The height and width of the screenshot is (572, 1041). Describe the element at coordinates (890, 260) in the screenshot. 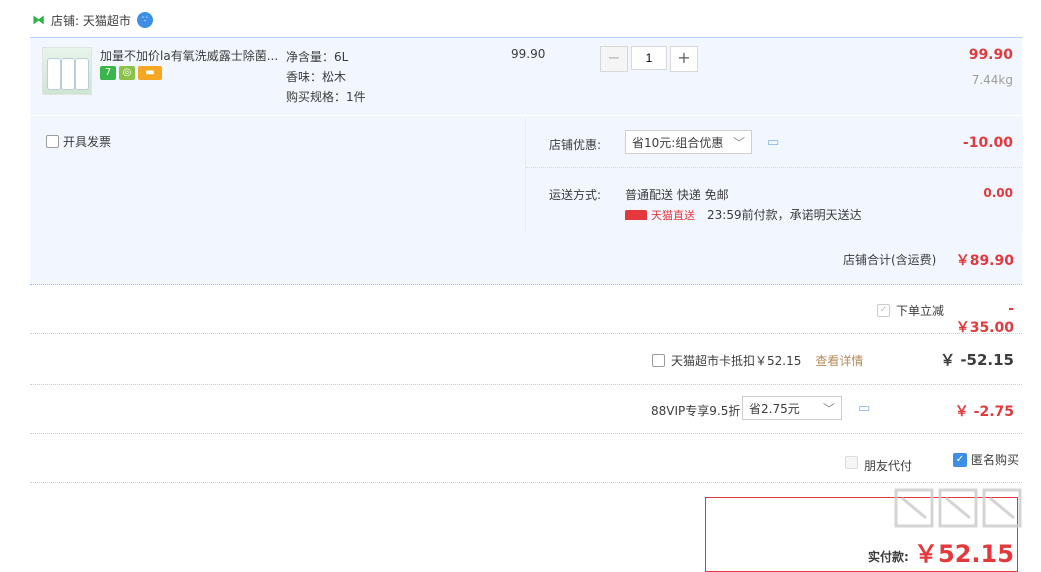

I see `shop-total-label: 店铺合计(含运费)` at that location.